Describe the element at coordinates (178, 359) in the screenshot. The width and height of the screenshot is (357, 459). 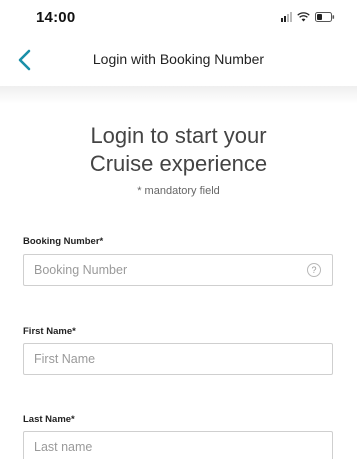
I see `first-name-input` at that location.